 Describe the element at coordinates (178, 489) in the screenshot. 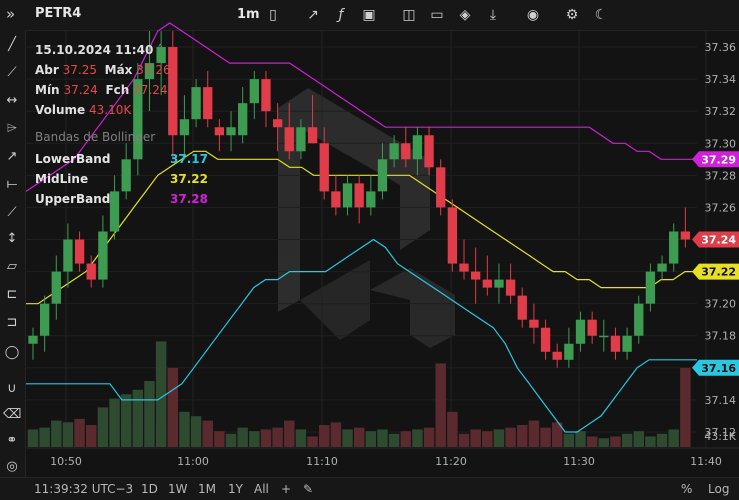

I see `range-1w: 1W` at that location.